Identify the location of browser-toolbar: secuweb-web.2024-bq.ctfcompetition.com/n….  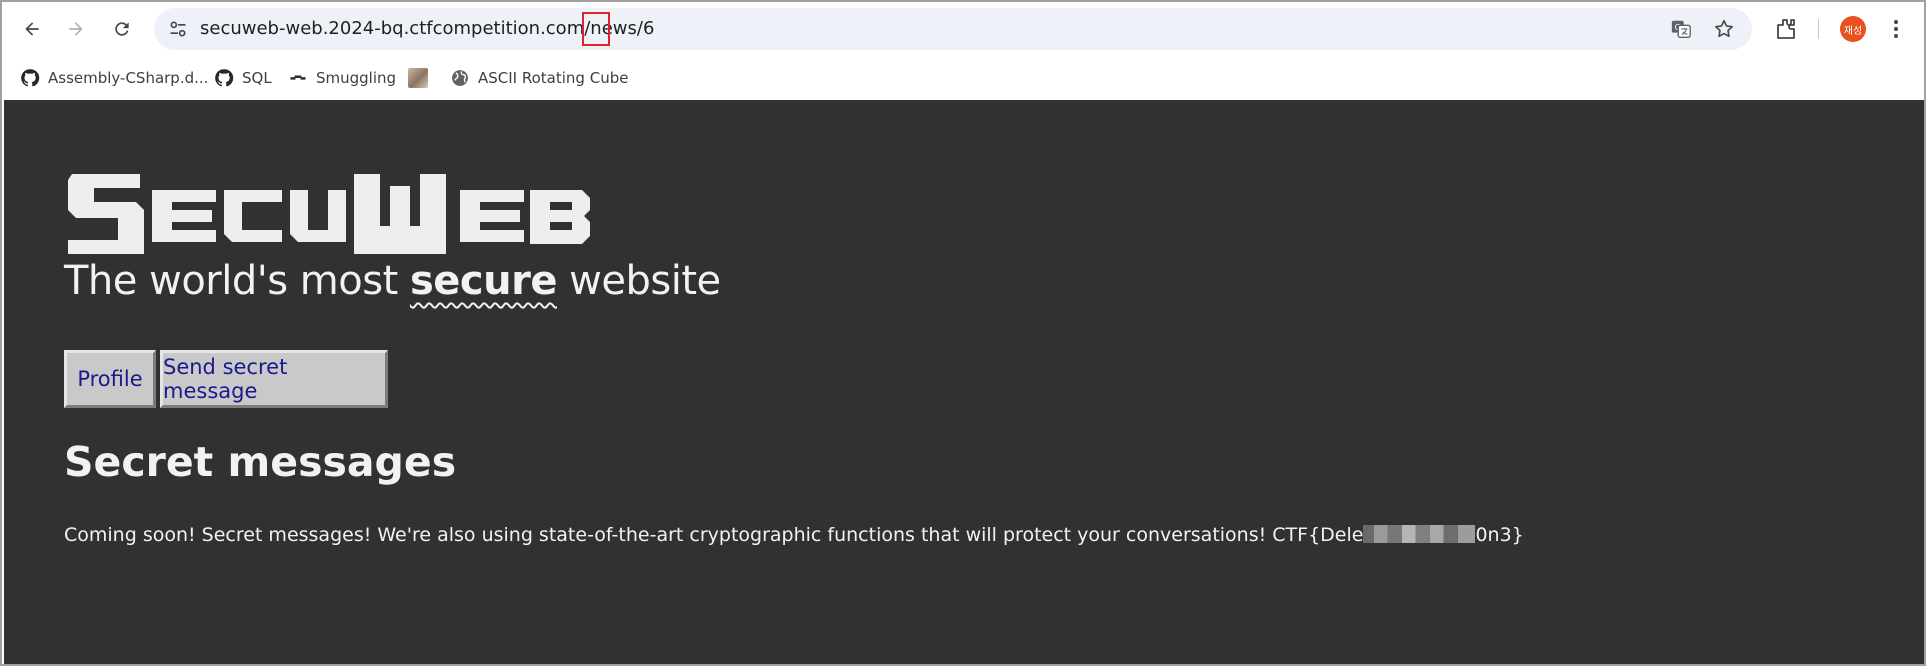
(963, 29).